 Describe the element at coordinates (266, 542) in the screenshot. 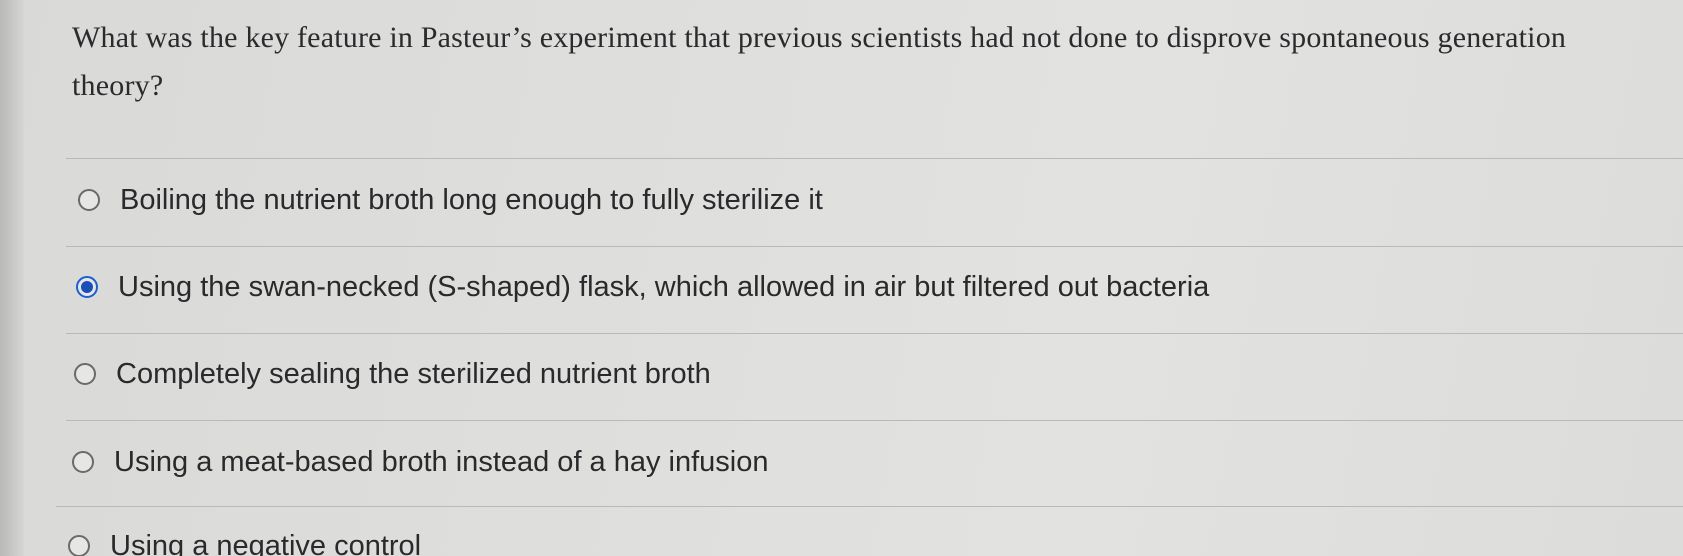

I see `option-label: Using a negative control` at that location.